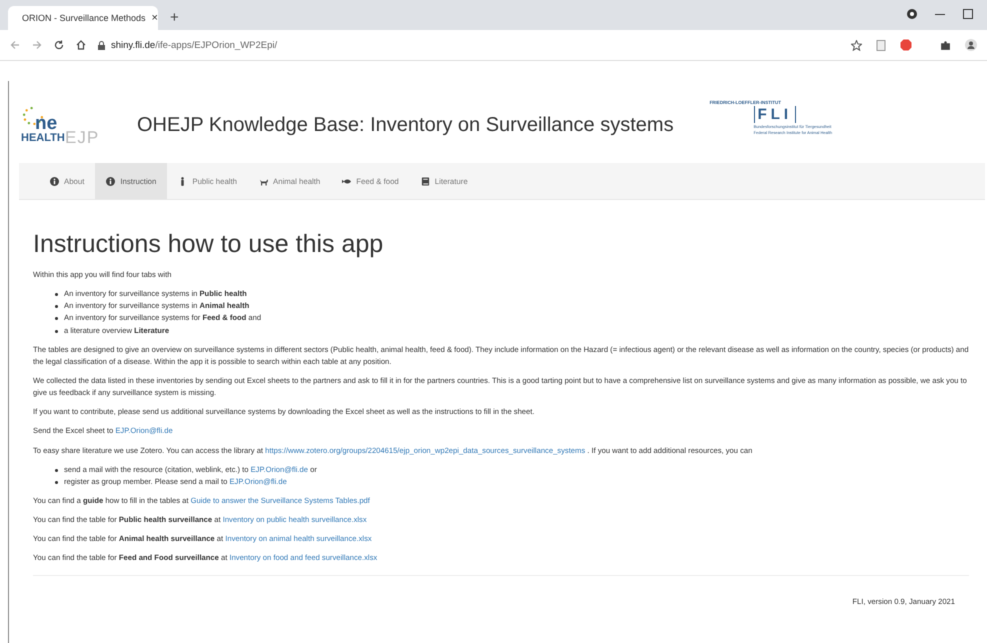  What do you see at coordinates (468, 45) in the screenshot?
I see `address-bar: shiny.fli.de/ife-apps/EJPOrion_WP2Epi/` at bounding box center [468, 45].